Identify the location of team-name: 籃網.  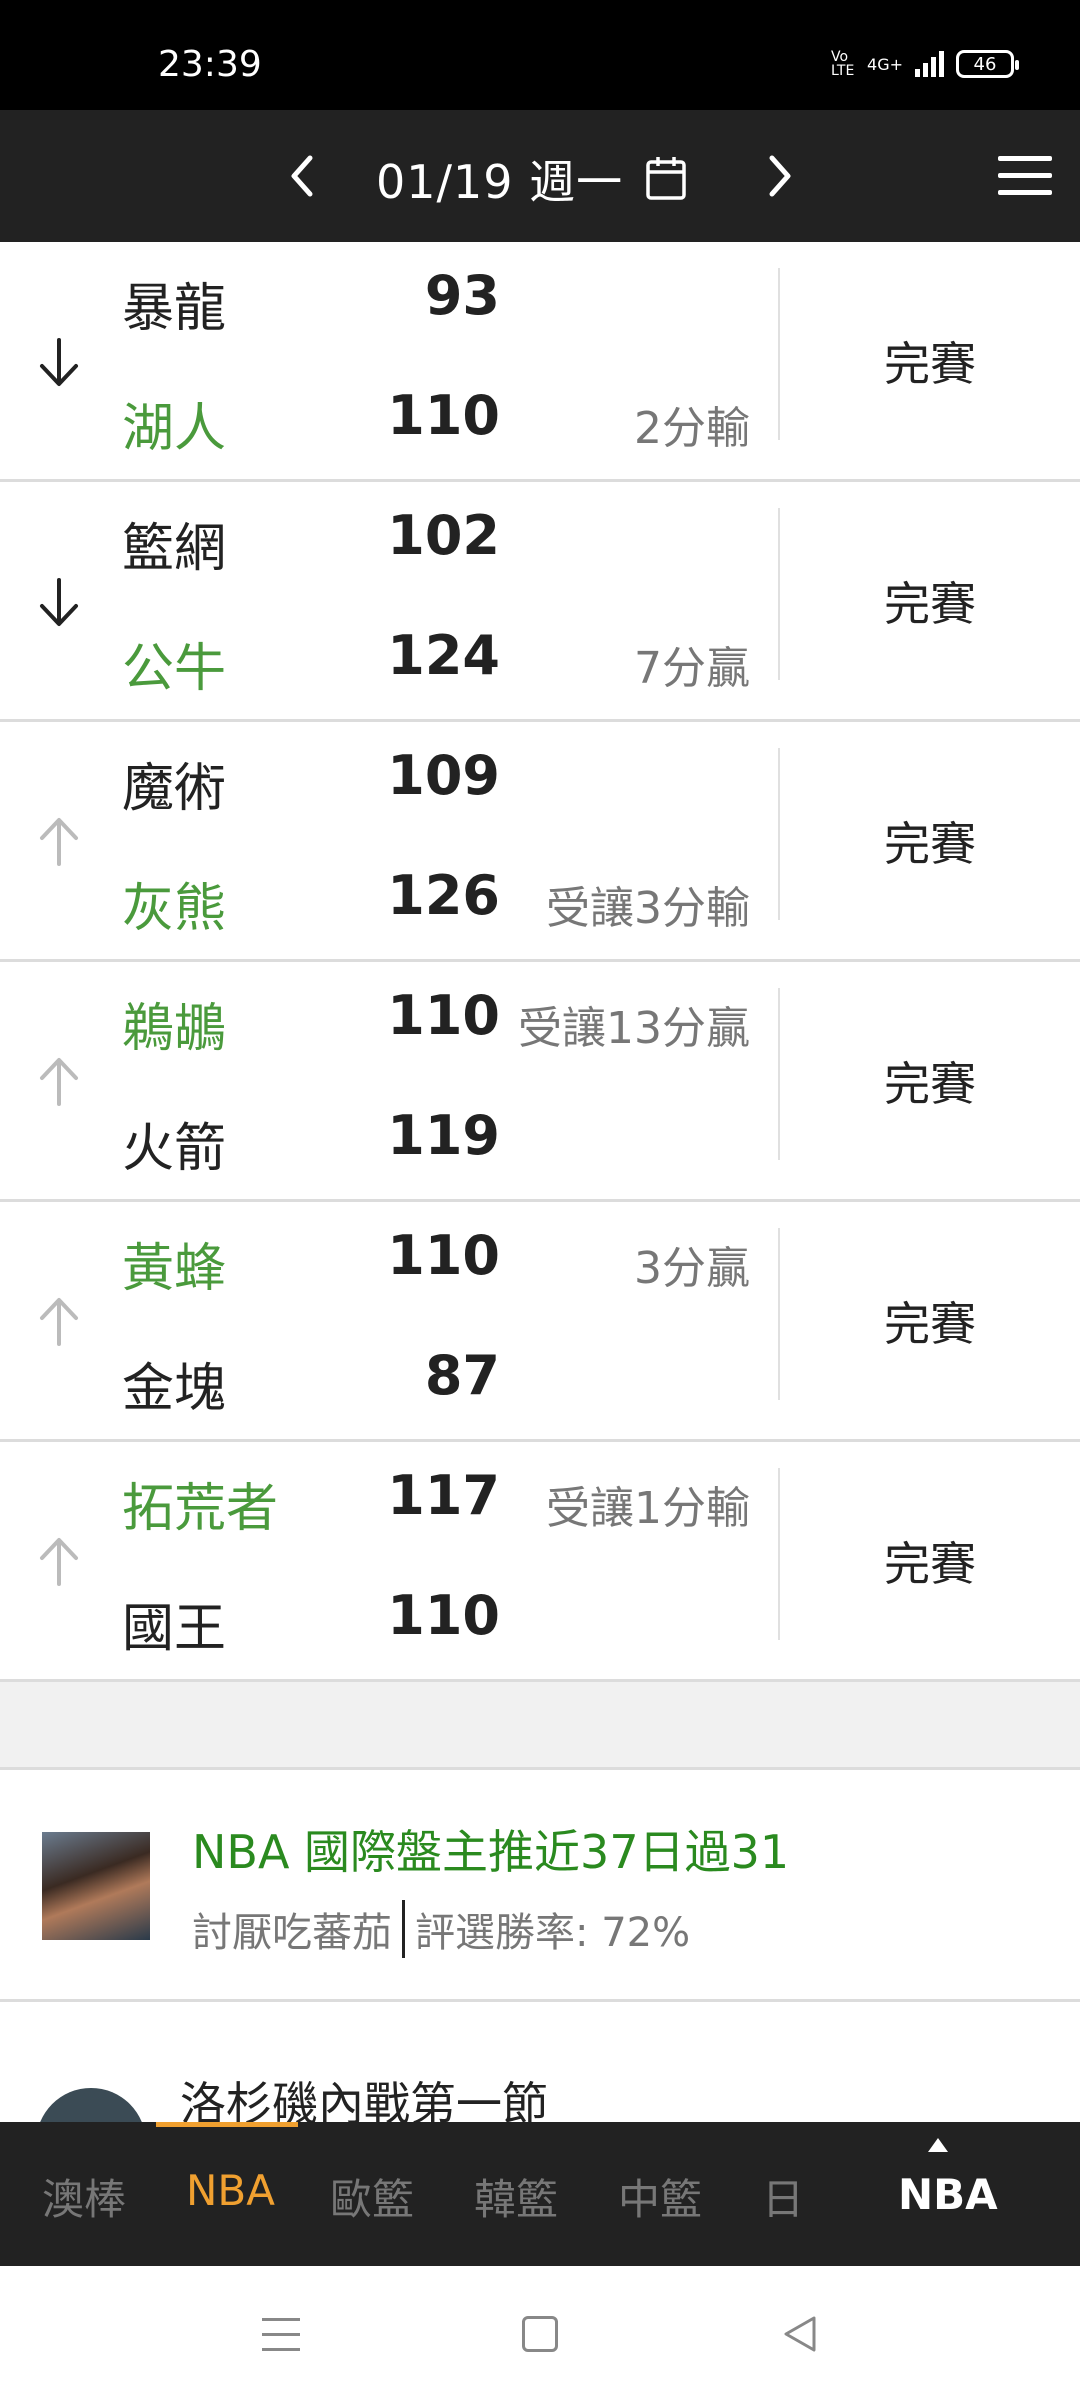
(174, 549).